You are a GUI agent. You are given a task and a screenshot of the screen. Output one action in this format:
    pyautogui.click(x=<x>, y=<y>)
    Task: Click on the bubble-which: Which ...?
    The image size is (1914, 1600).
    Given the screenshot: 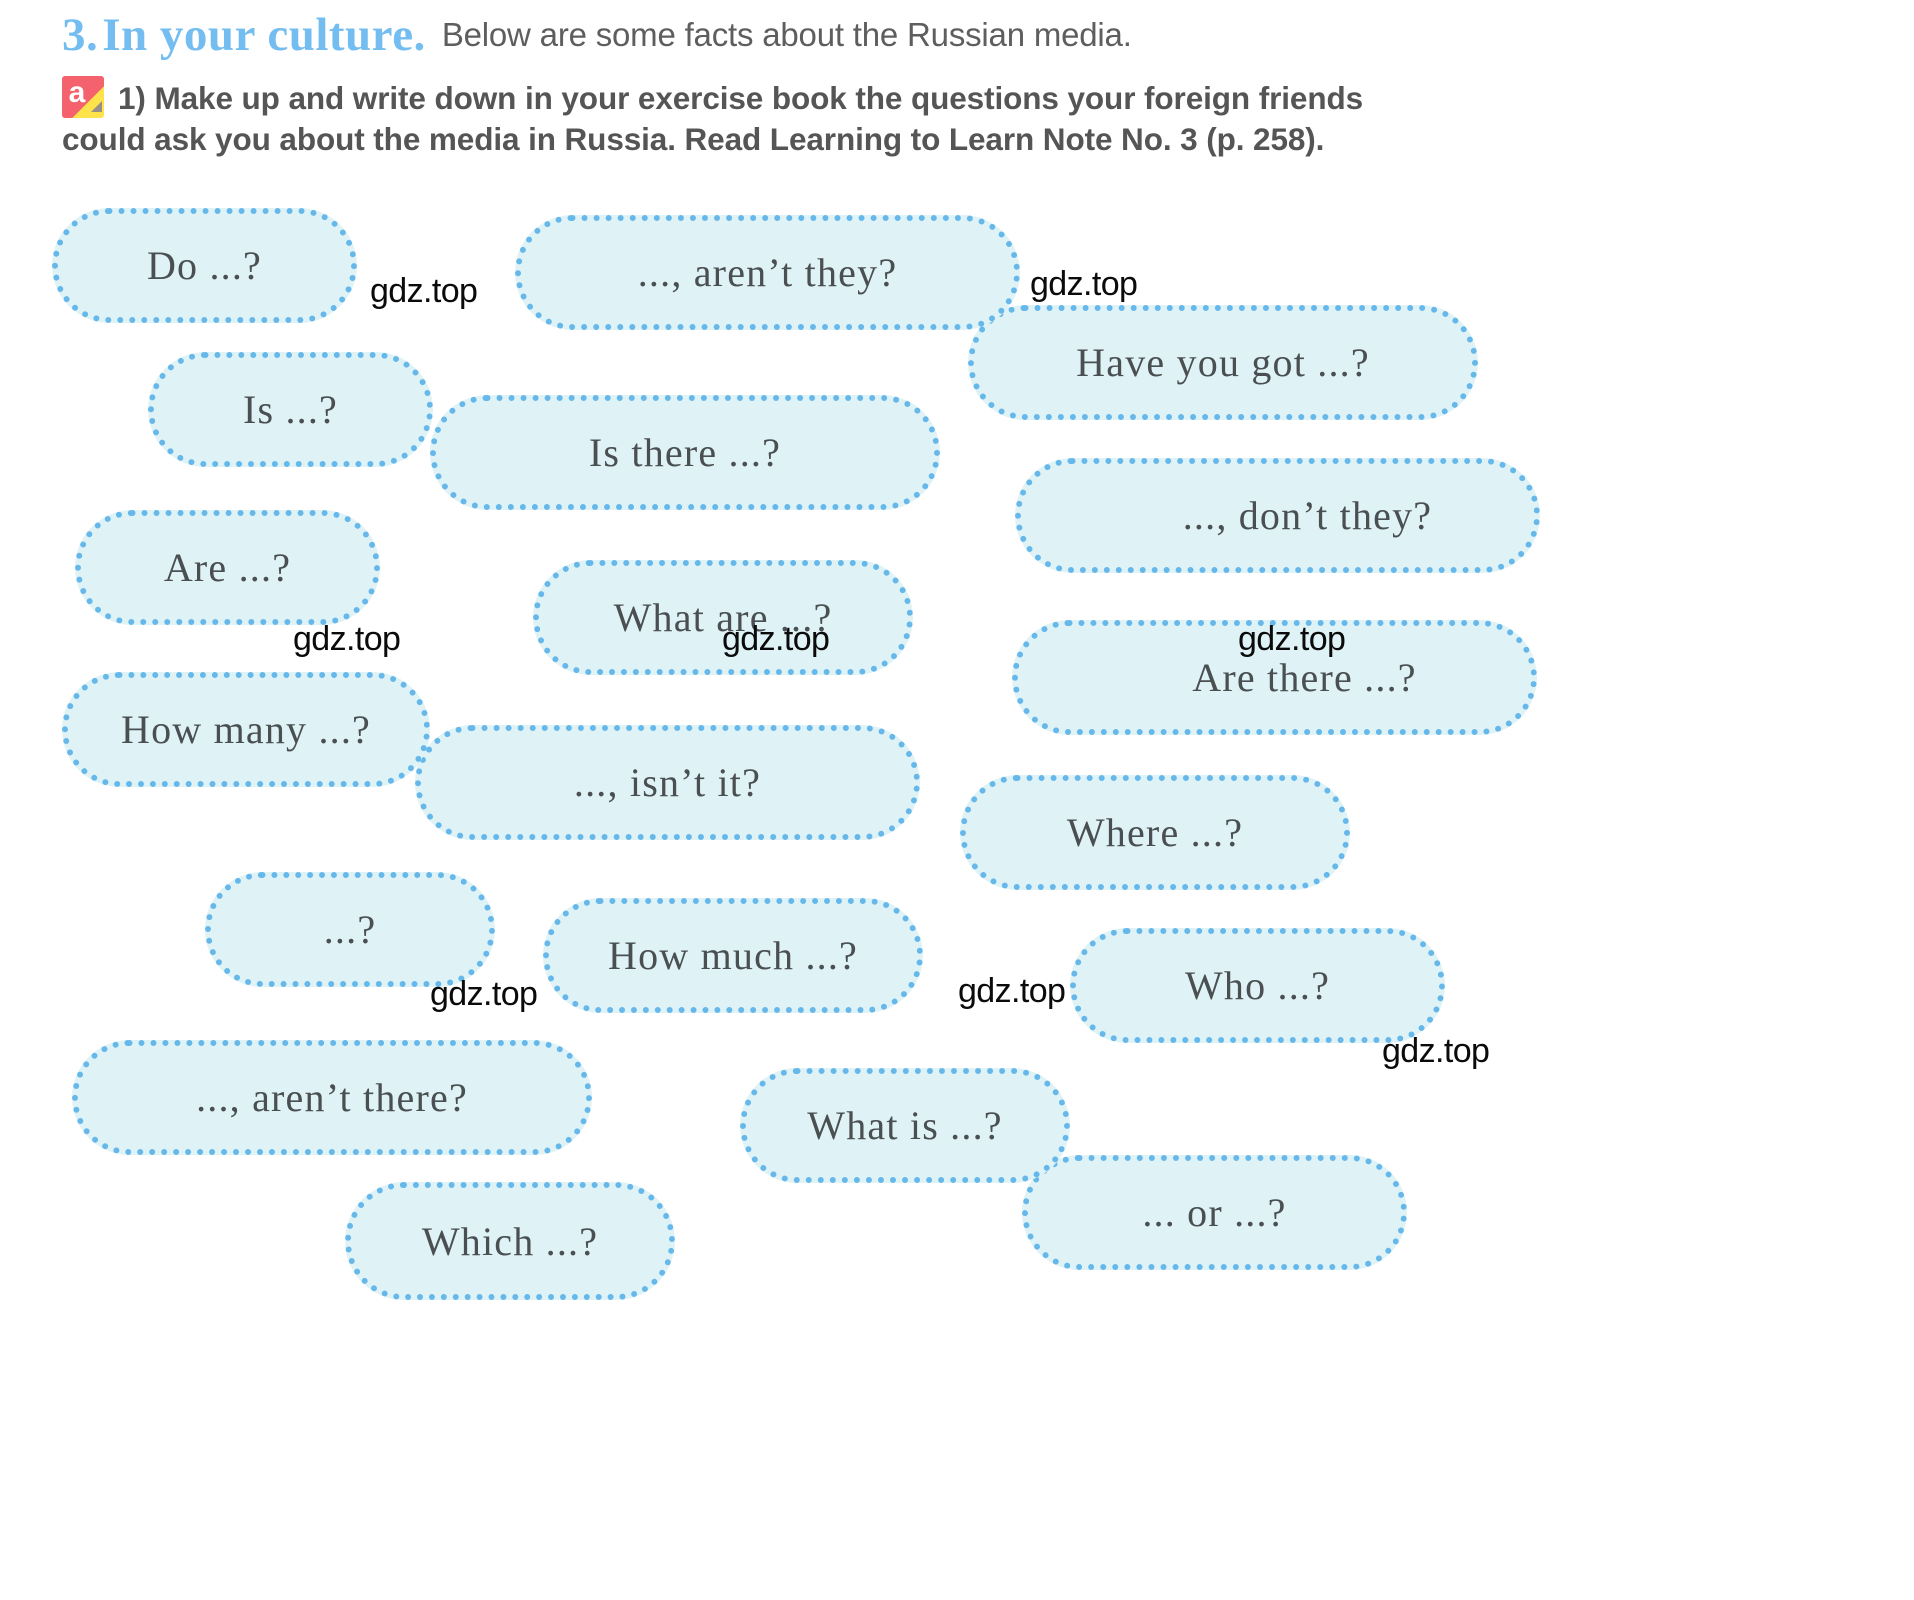 What is the action you would take?
    pyautogui.click(x=510, y=1241)
    